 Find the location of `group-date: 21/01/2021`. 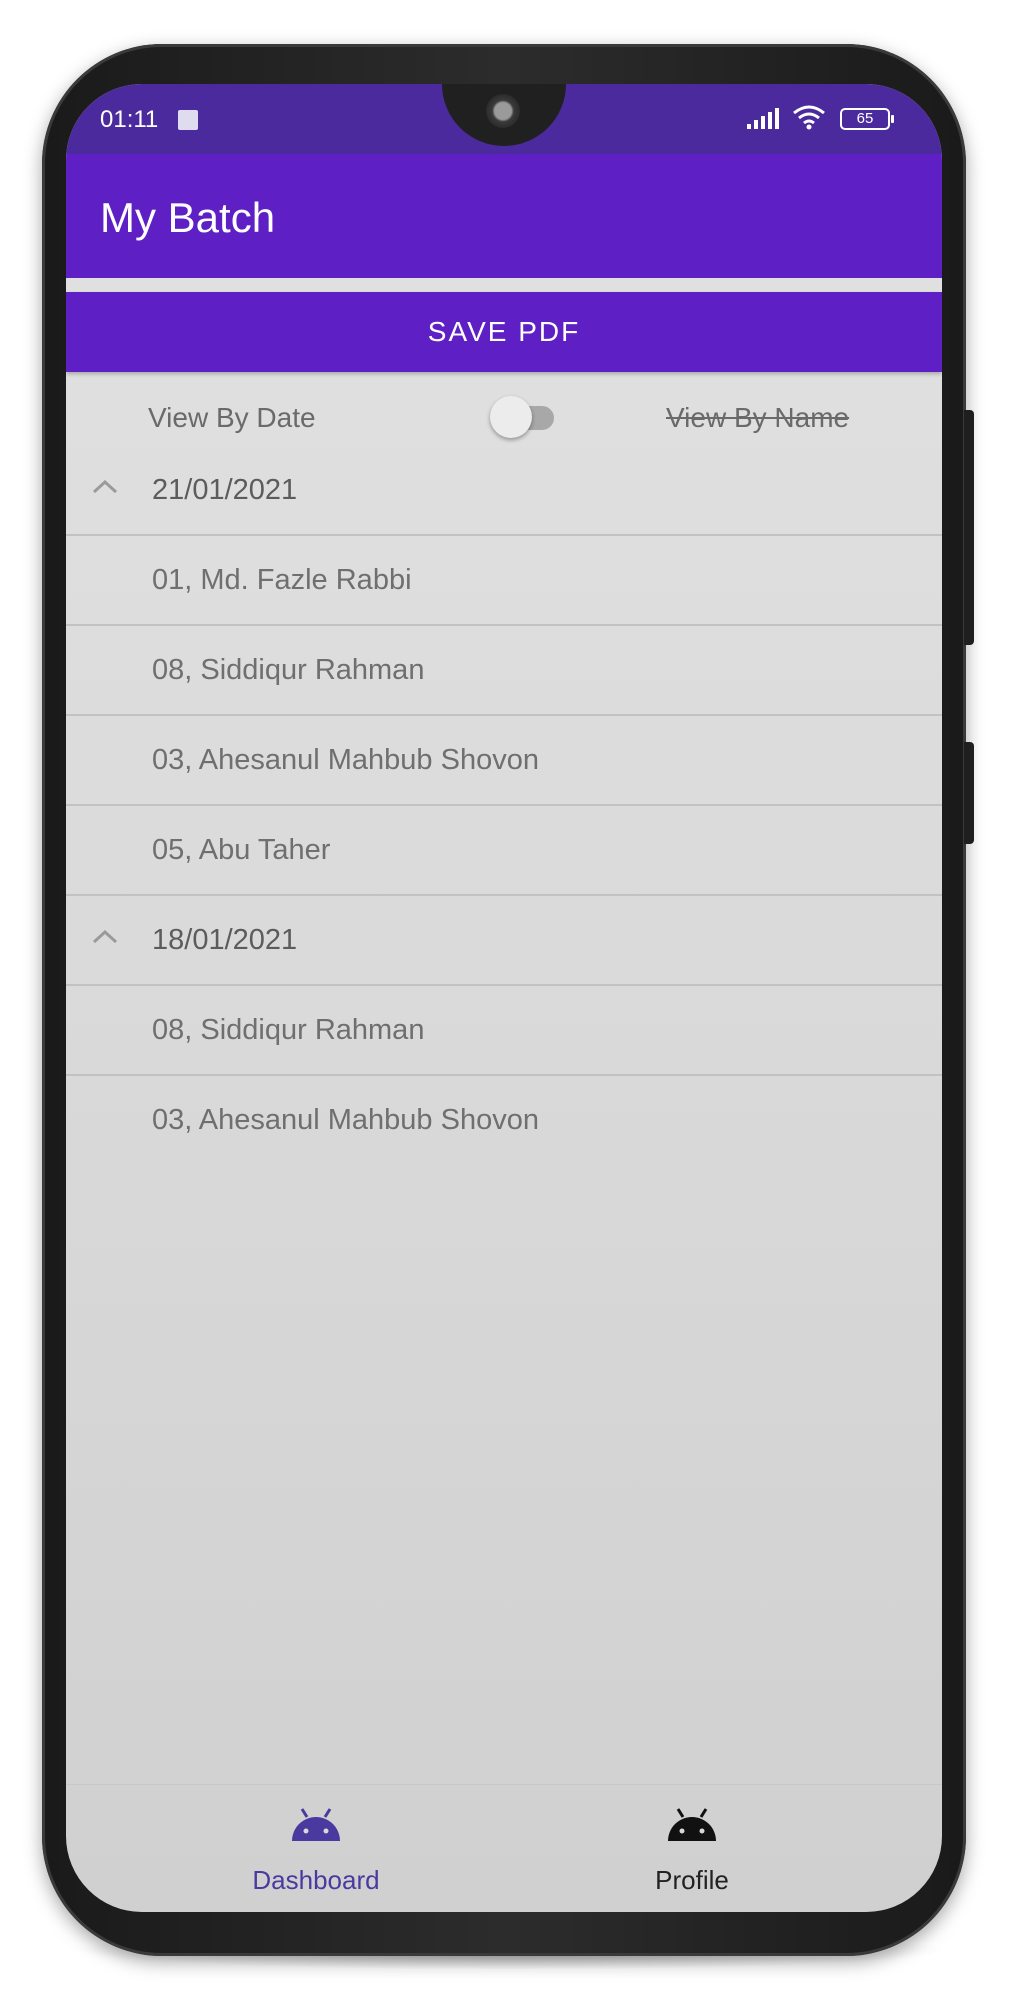

group-date: 21/01/2021 is located at coordinates (225, 490).